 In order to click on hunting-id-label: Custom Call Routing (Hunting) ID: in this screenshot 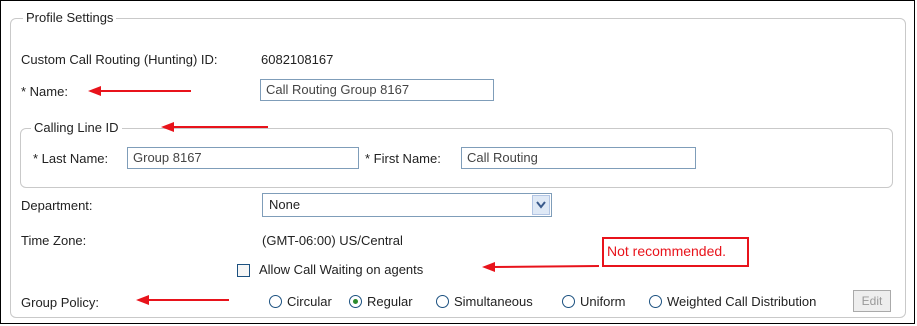, I will do `click(119, 59)`.